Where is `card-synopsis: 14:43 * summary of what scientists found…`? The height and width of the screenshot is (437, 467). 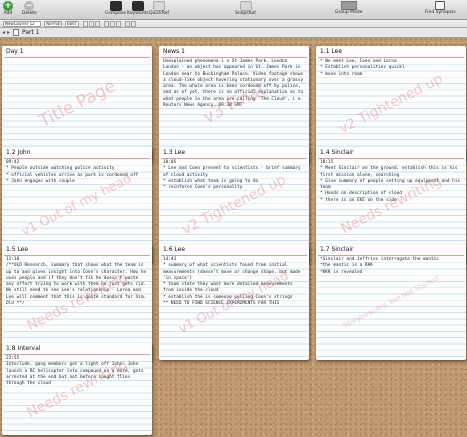
card-synopsis: 14:43 * summary of what scientists found… is located at coordinates (234, 308).